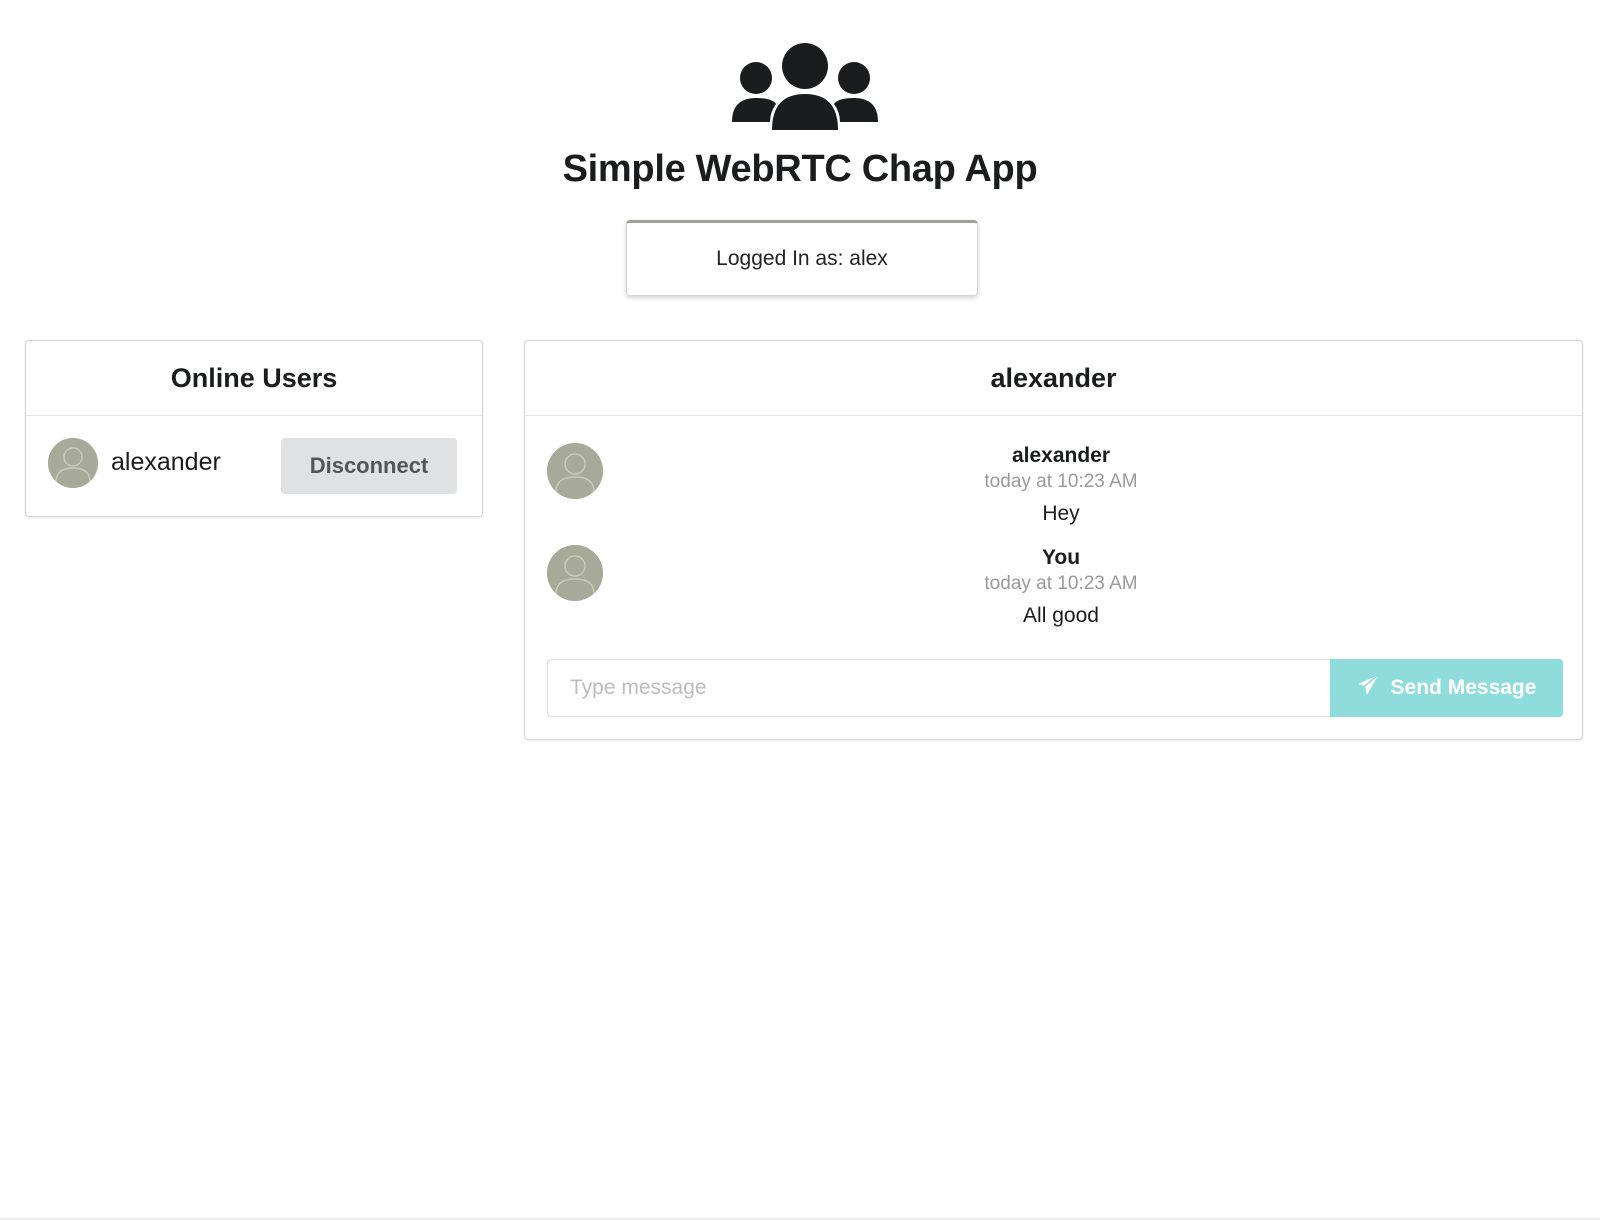 This screenshot has width=1600, height=1220. Describe the element at coordinates (166, 462) in the screenshot. I see `online-user-name: alexander` at that location.